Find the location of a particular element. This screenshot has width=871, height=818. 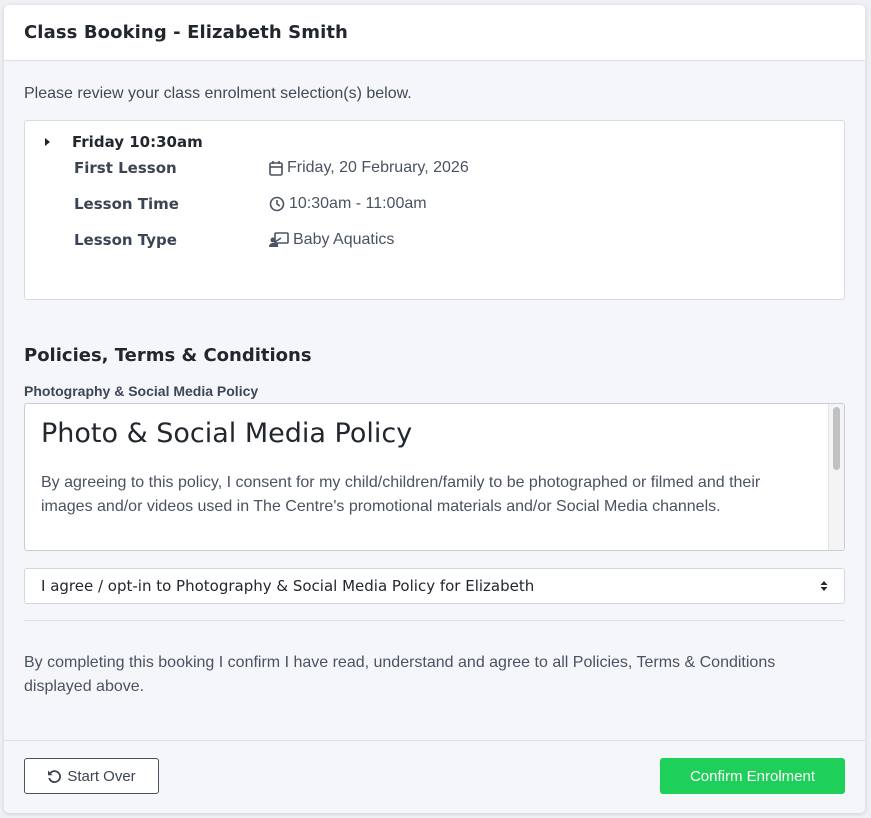

modal-header: Class Booking - Elizabeth Smith is located at coordinates (434, 33).